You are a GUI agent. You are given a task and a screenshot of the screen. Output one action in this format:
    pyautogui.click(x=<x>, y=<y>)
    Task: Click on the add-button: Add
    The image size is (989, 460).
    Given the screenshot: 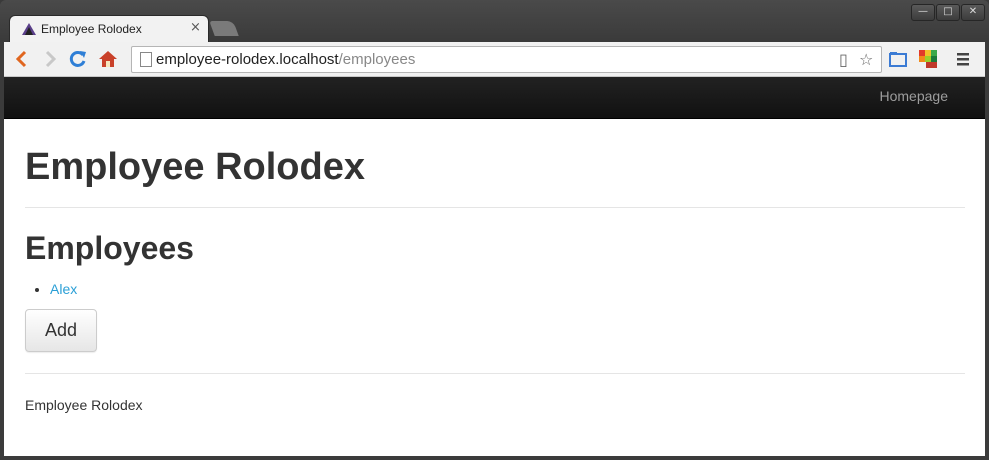 What is the action you would take?
    pyautogui.click(x=61, y=330)
    